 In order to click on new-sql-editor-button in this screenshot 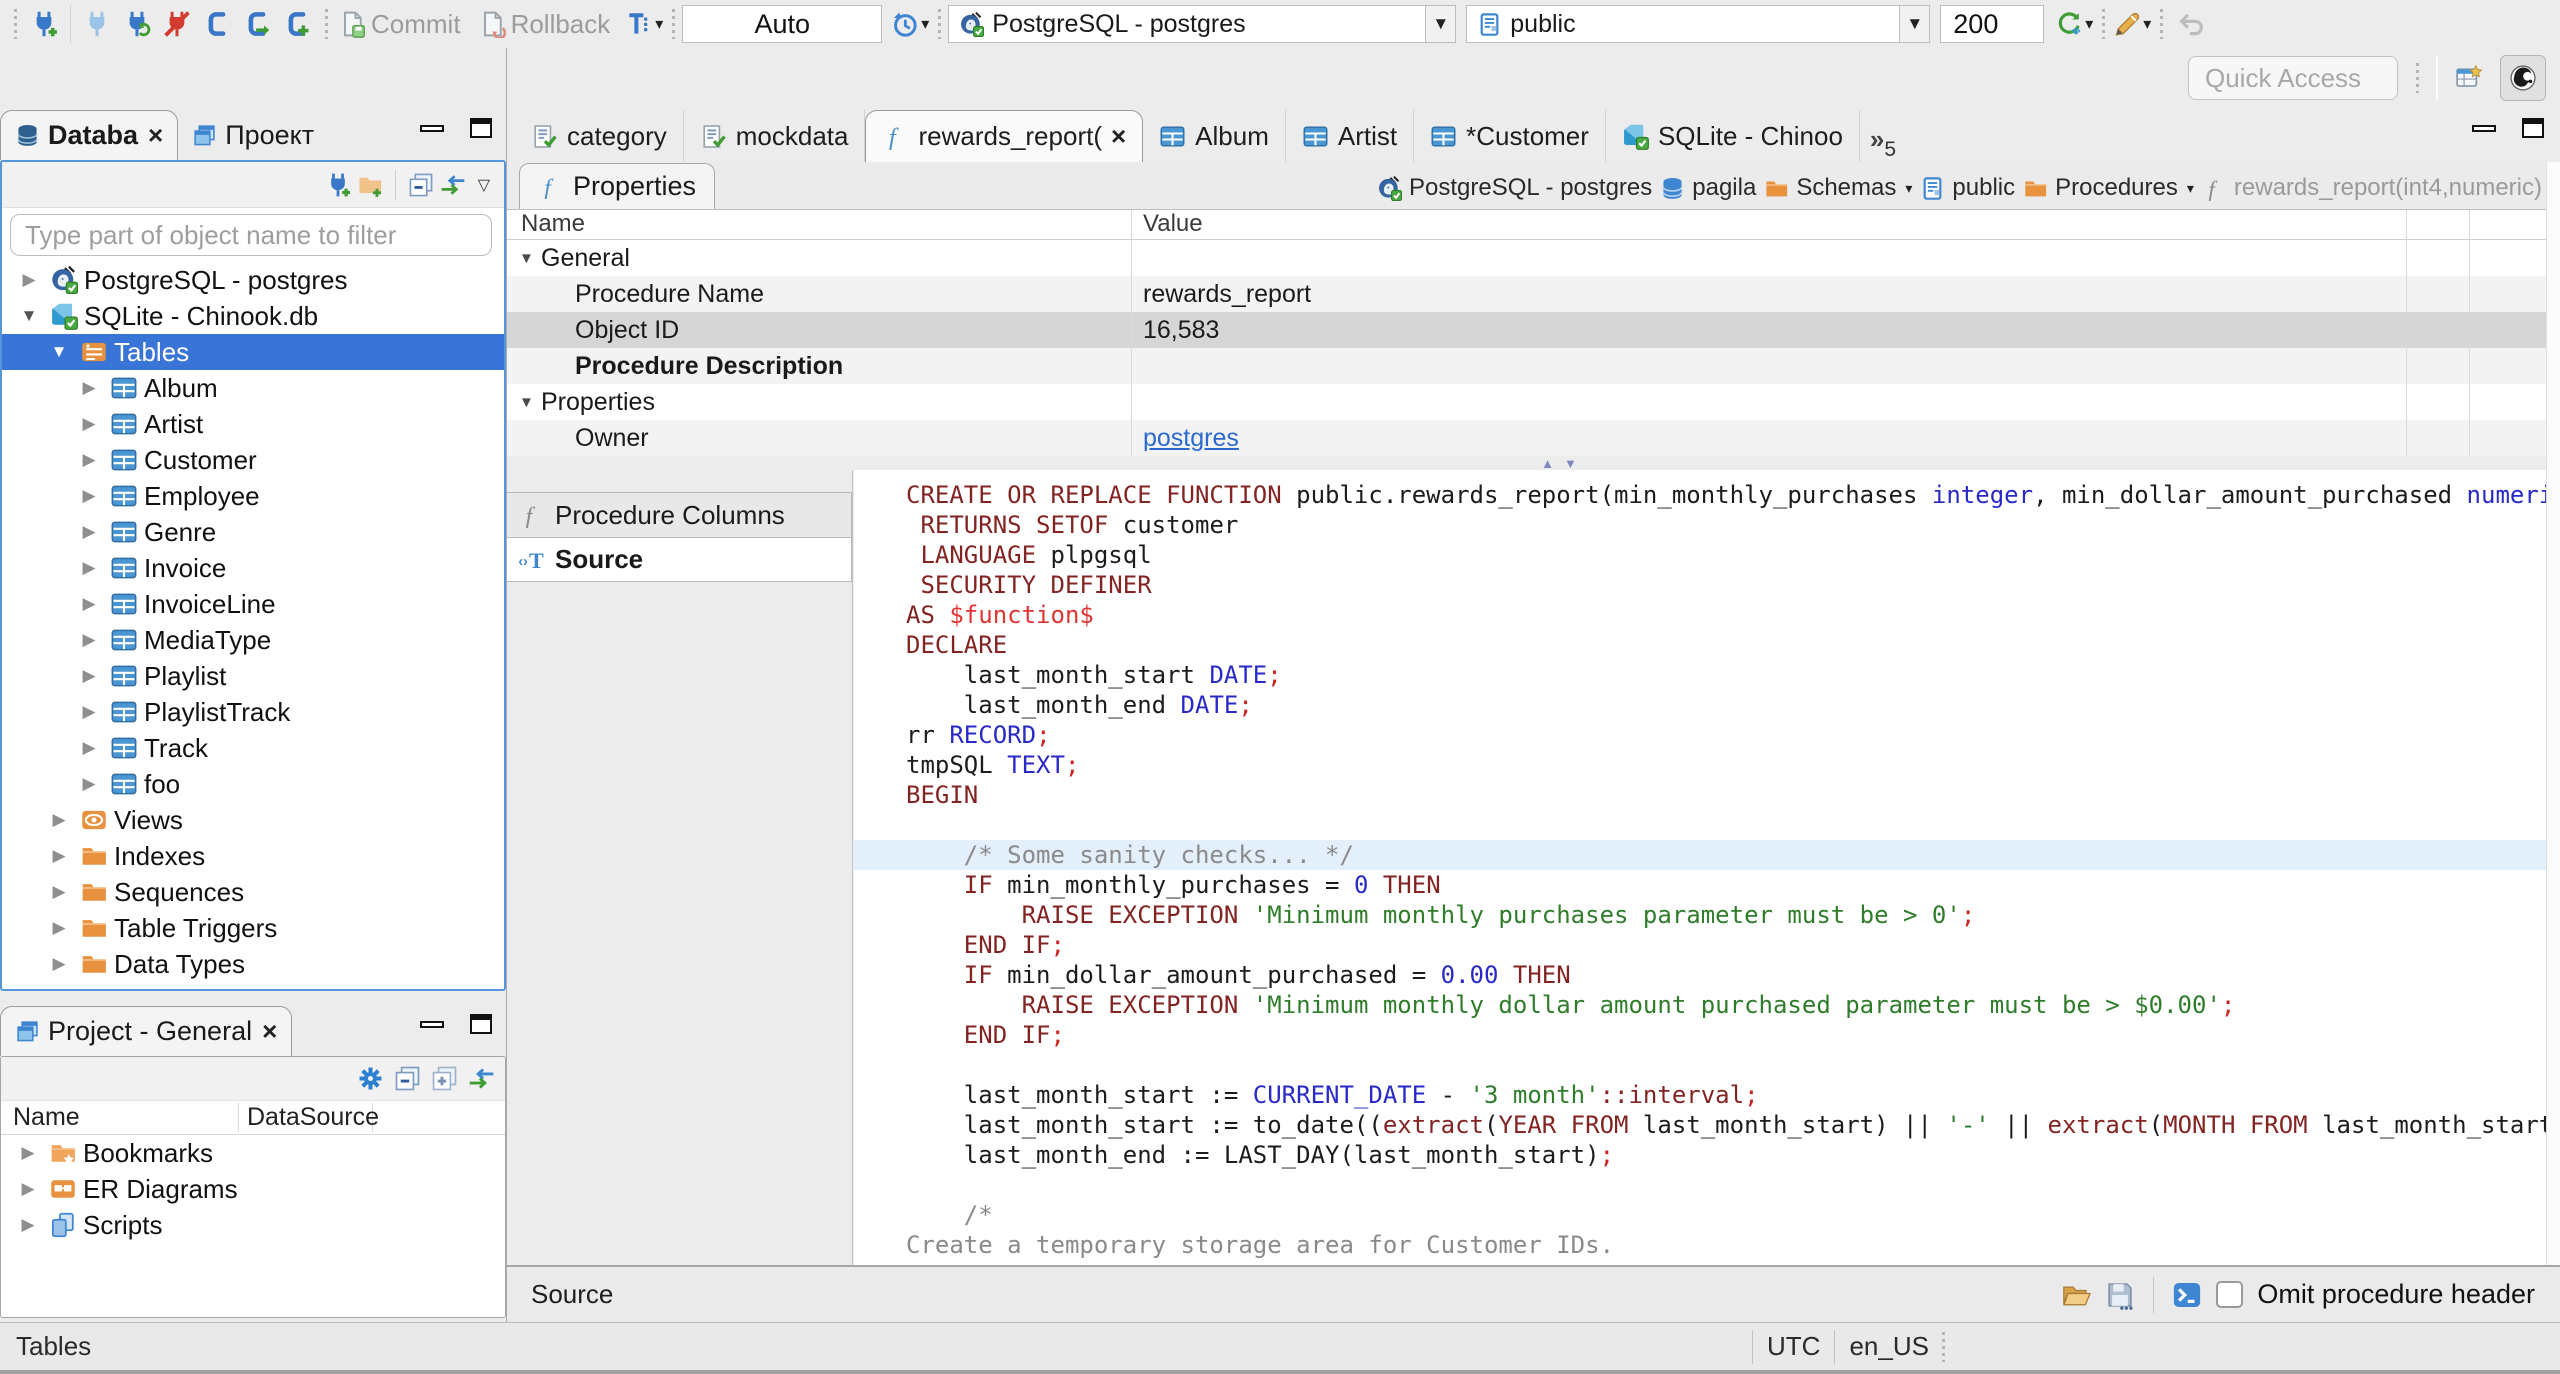, I will do `click(297, 24)`.